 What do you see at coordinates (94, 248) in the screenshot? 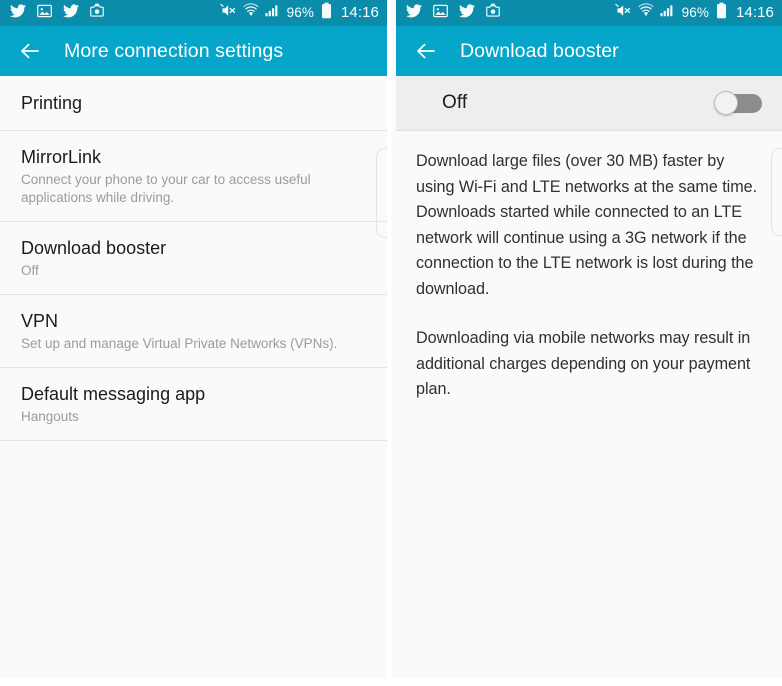
I see `list-item-title: Download booster` at bounding box center [94, 248].